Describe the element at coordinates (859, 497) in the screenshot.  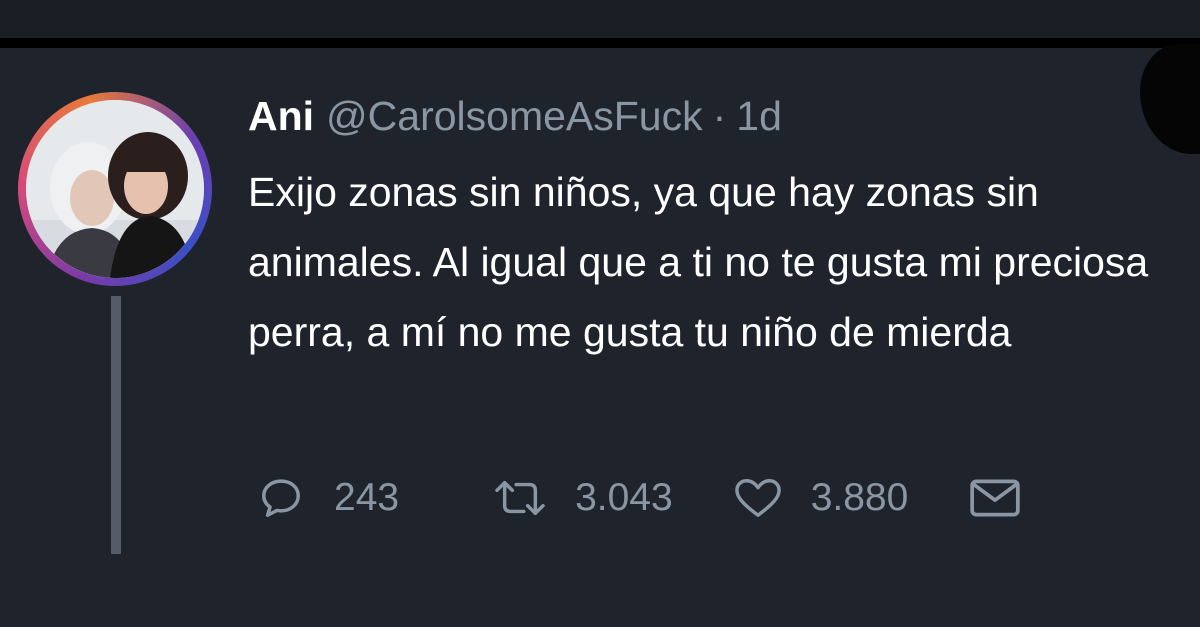
I see `like-count: 3.880` at that location.